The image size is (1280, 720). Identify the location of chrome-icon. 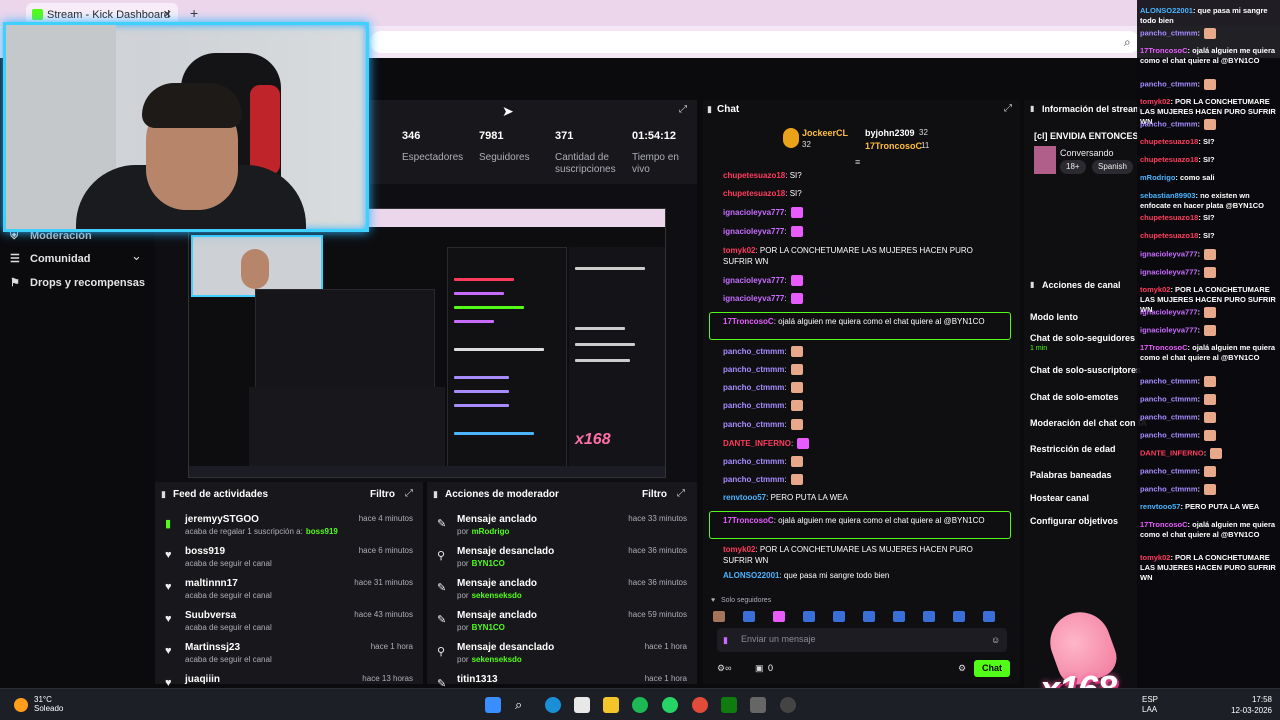
(700, 705).